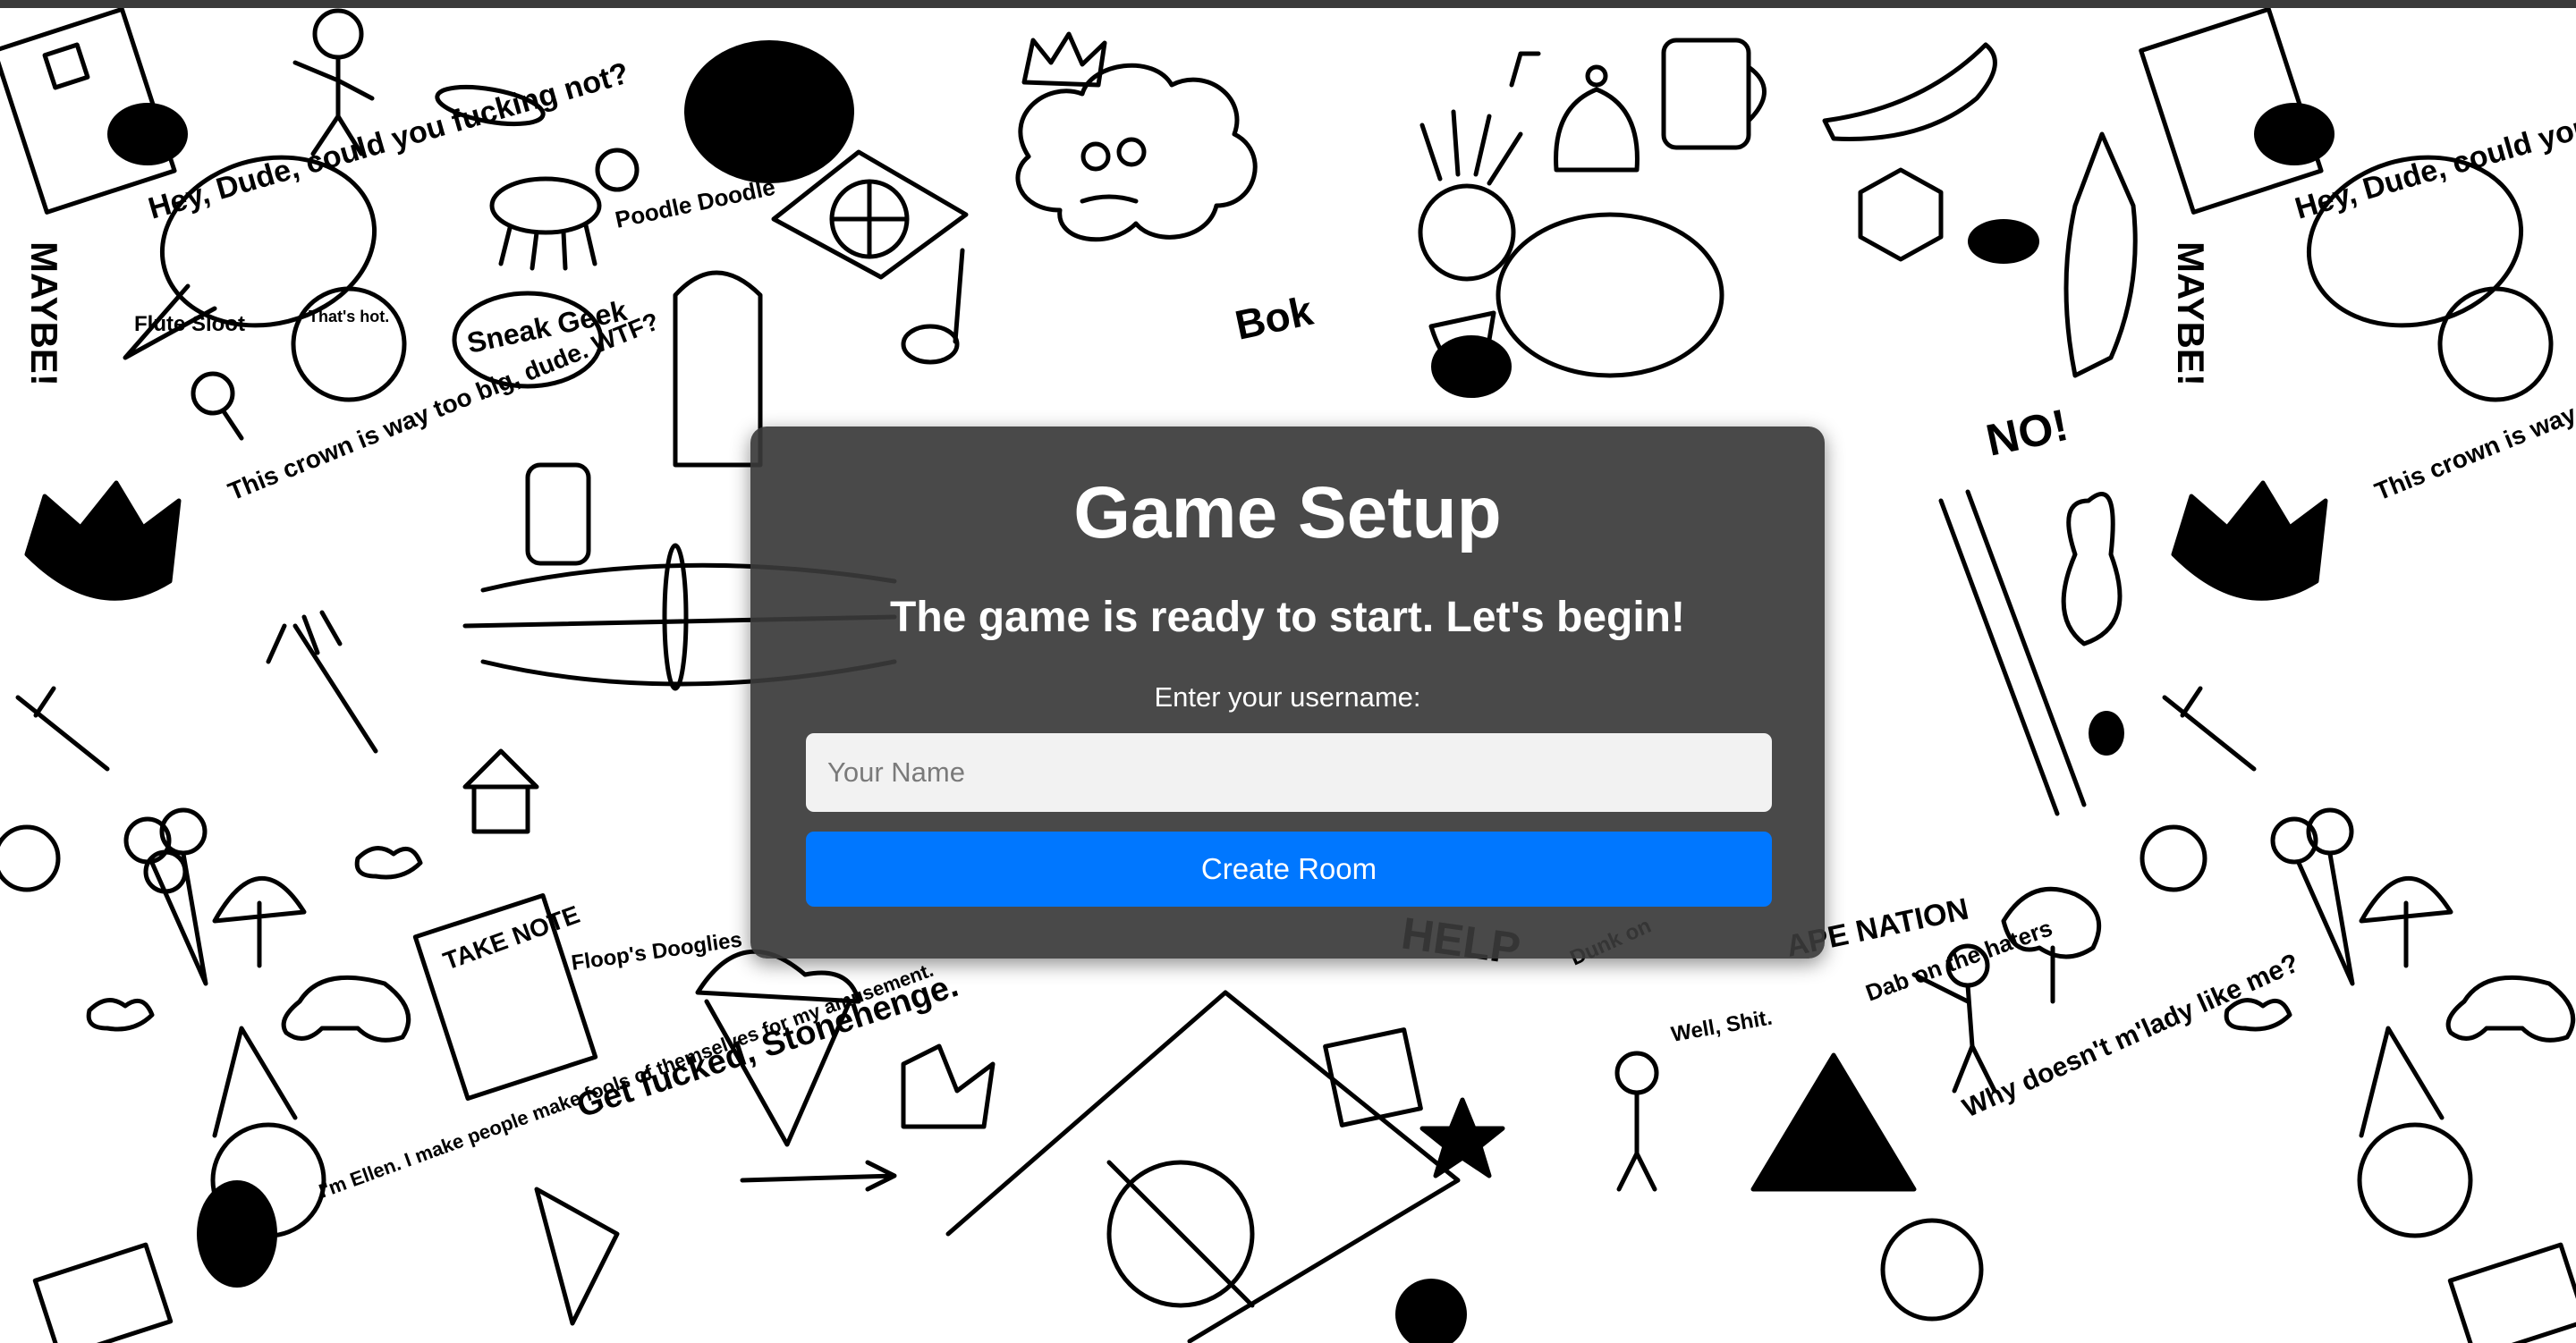 Image resolution: width=2576 pixels, height=1343 pixels. What do you see at coordinates (2209, 729) in the screenshot?
I see `sword-icon-repeat` at bounding box center [2209, 729].